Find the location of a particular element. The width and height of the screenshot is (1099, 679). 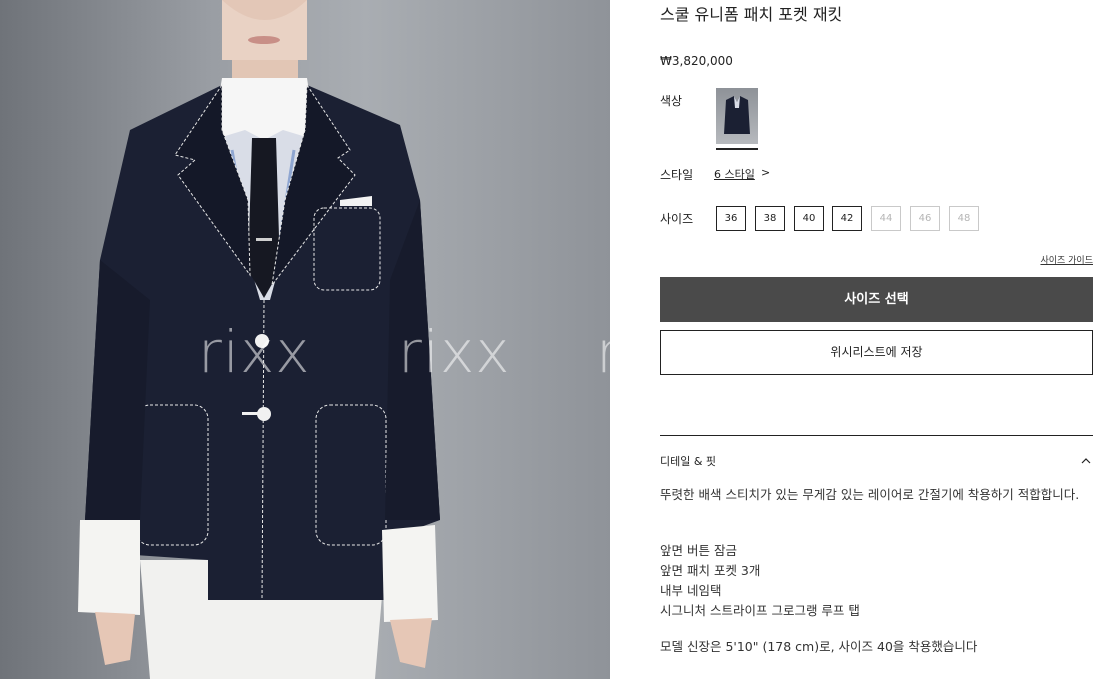

feature-item: 앞면 버튼 잠금 is located at coordinates (698, 550).